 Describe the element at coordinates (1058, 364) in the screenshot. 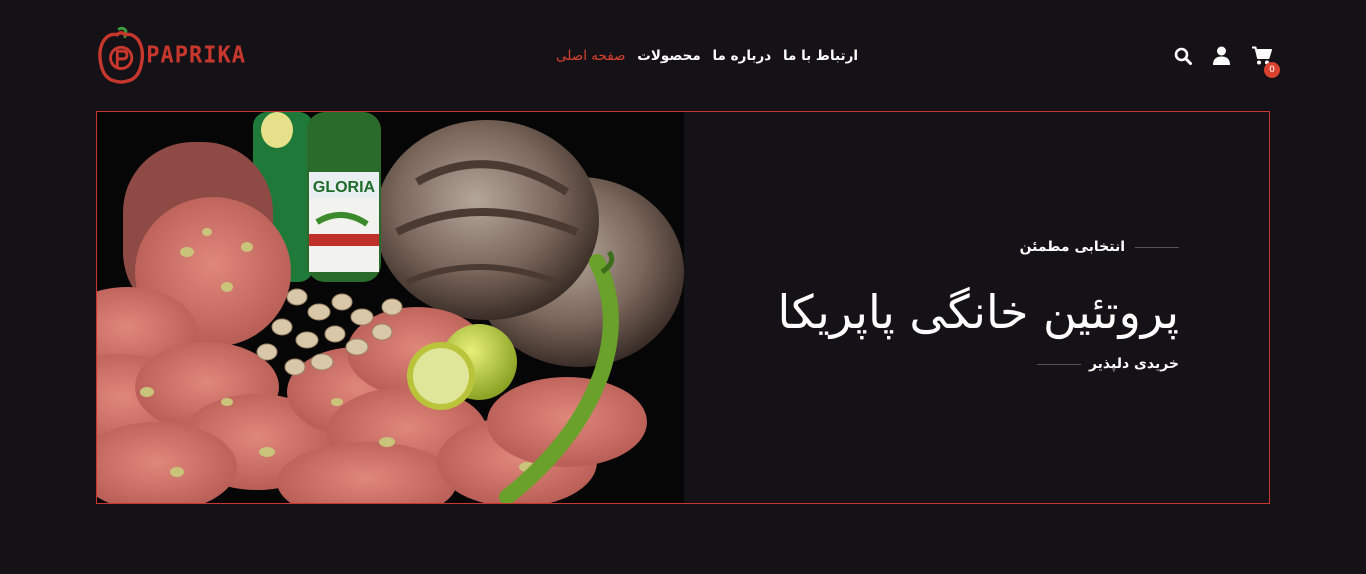

I see `cta-divider` at that location.